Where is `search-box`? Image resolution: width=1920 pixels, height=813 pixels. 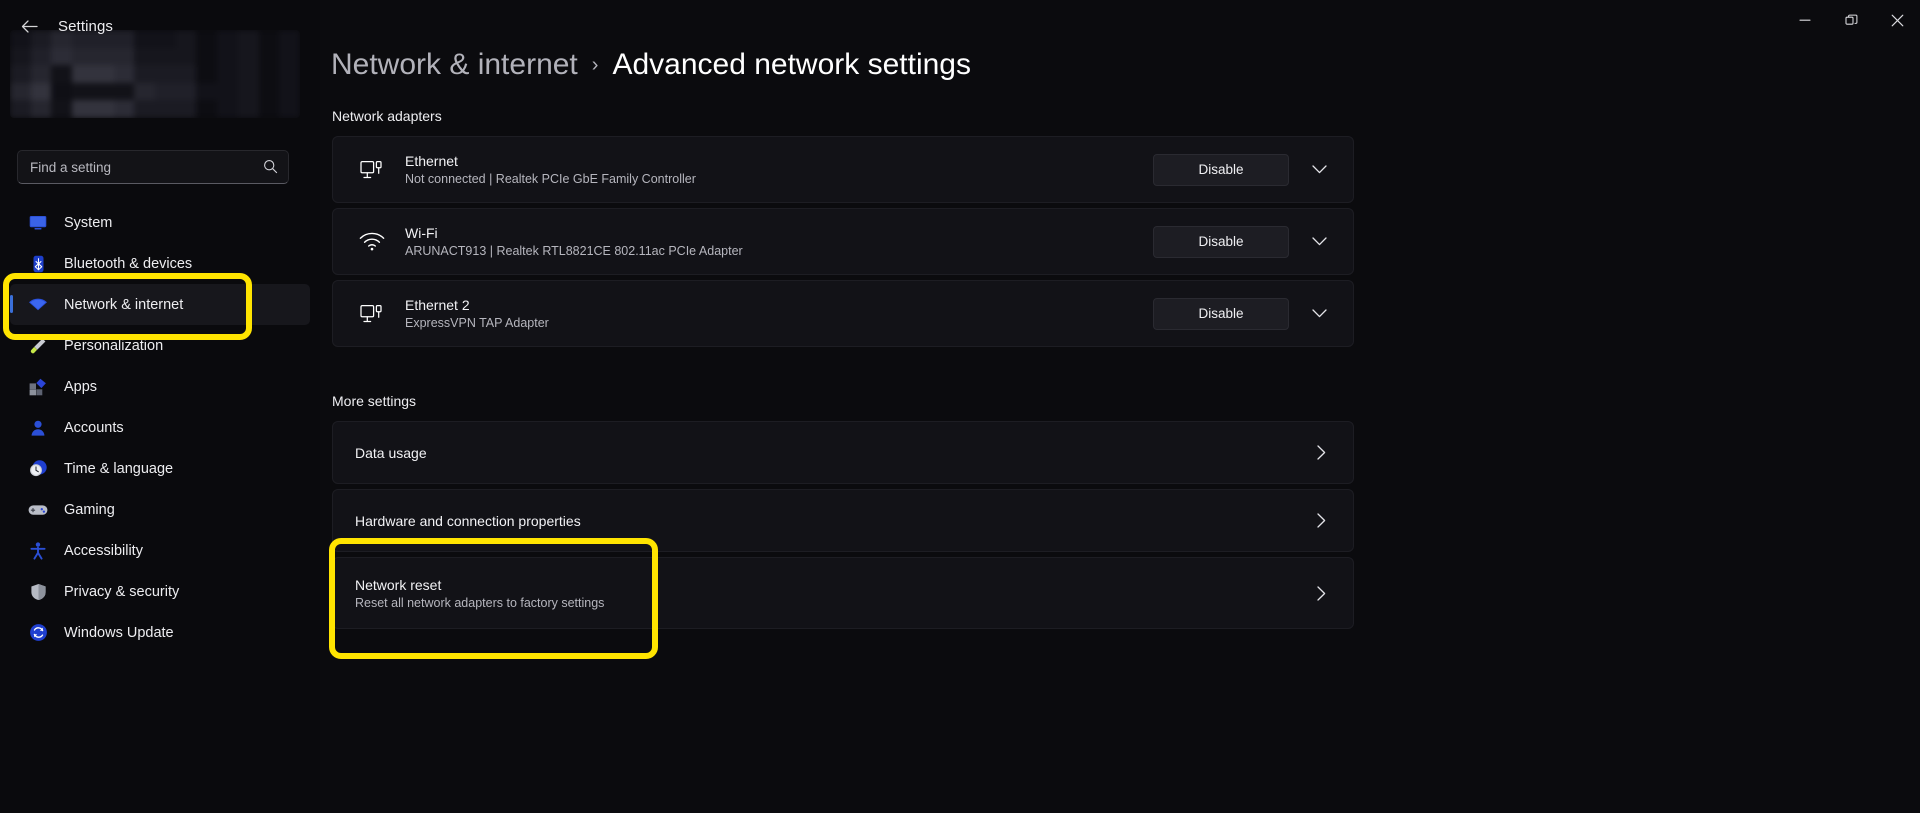
search-box is located at coordinates (153, 167).